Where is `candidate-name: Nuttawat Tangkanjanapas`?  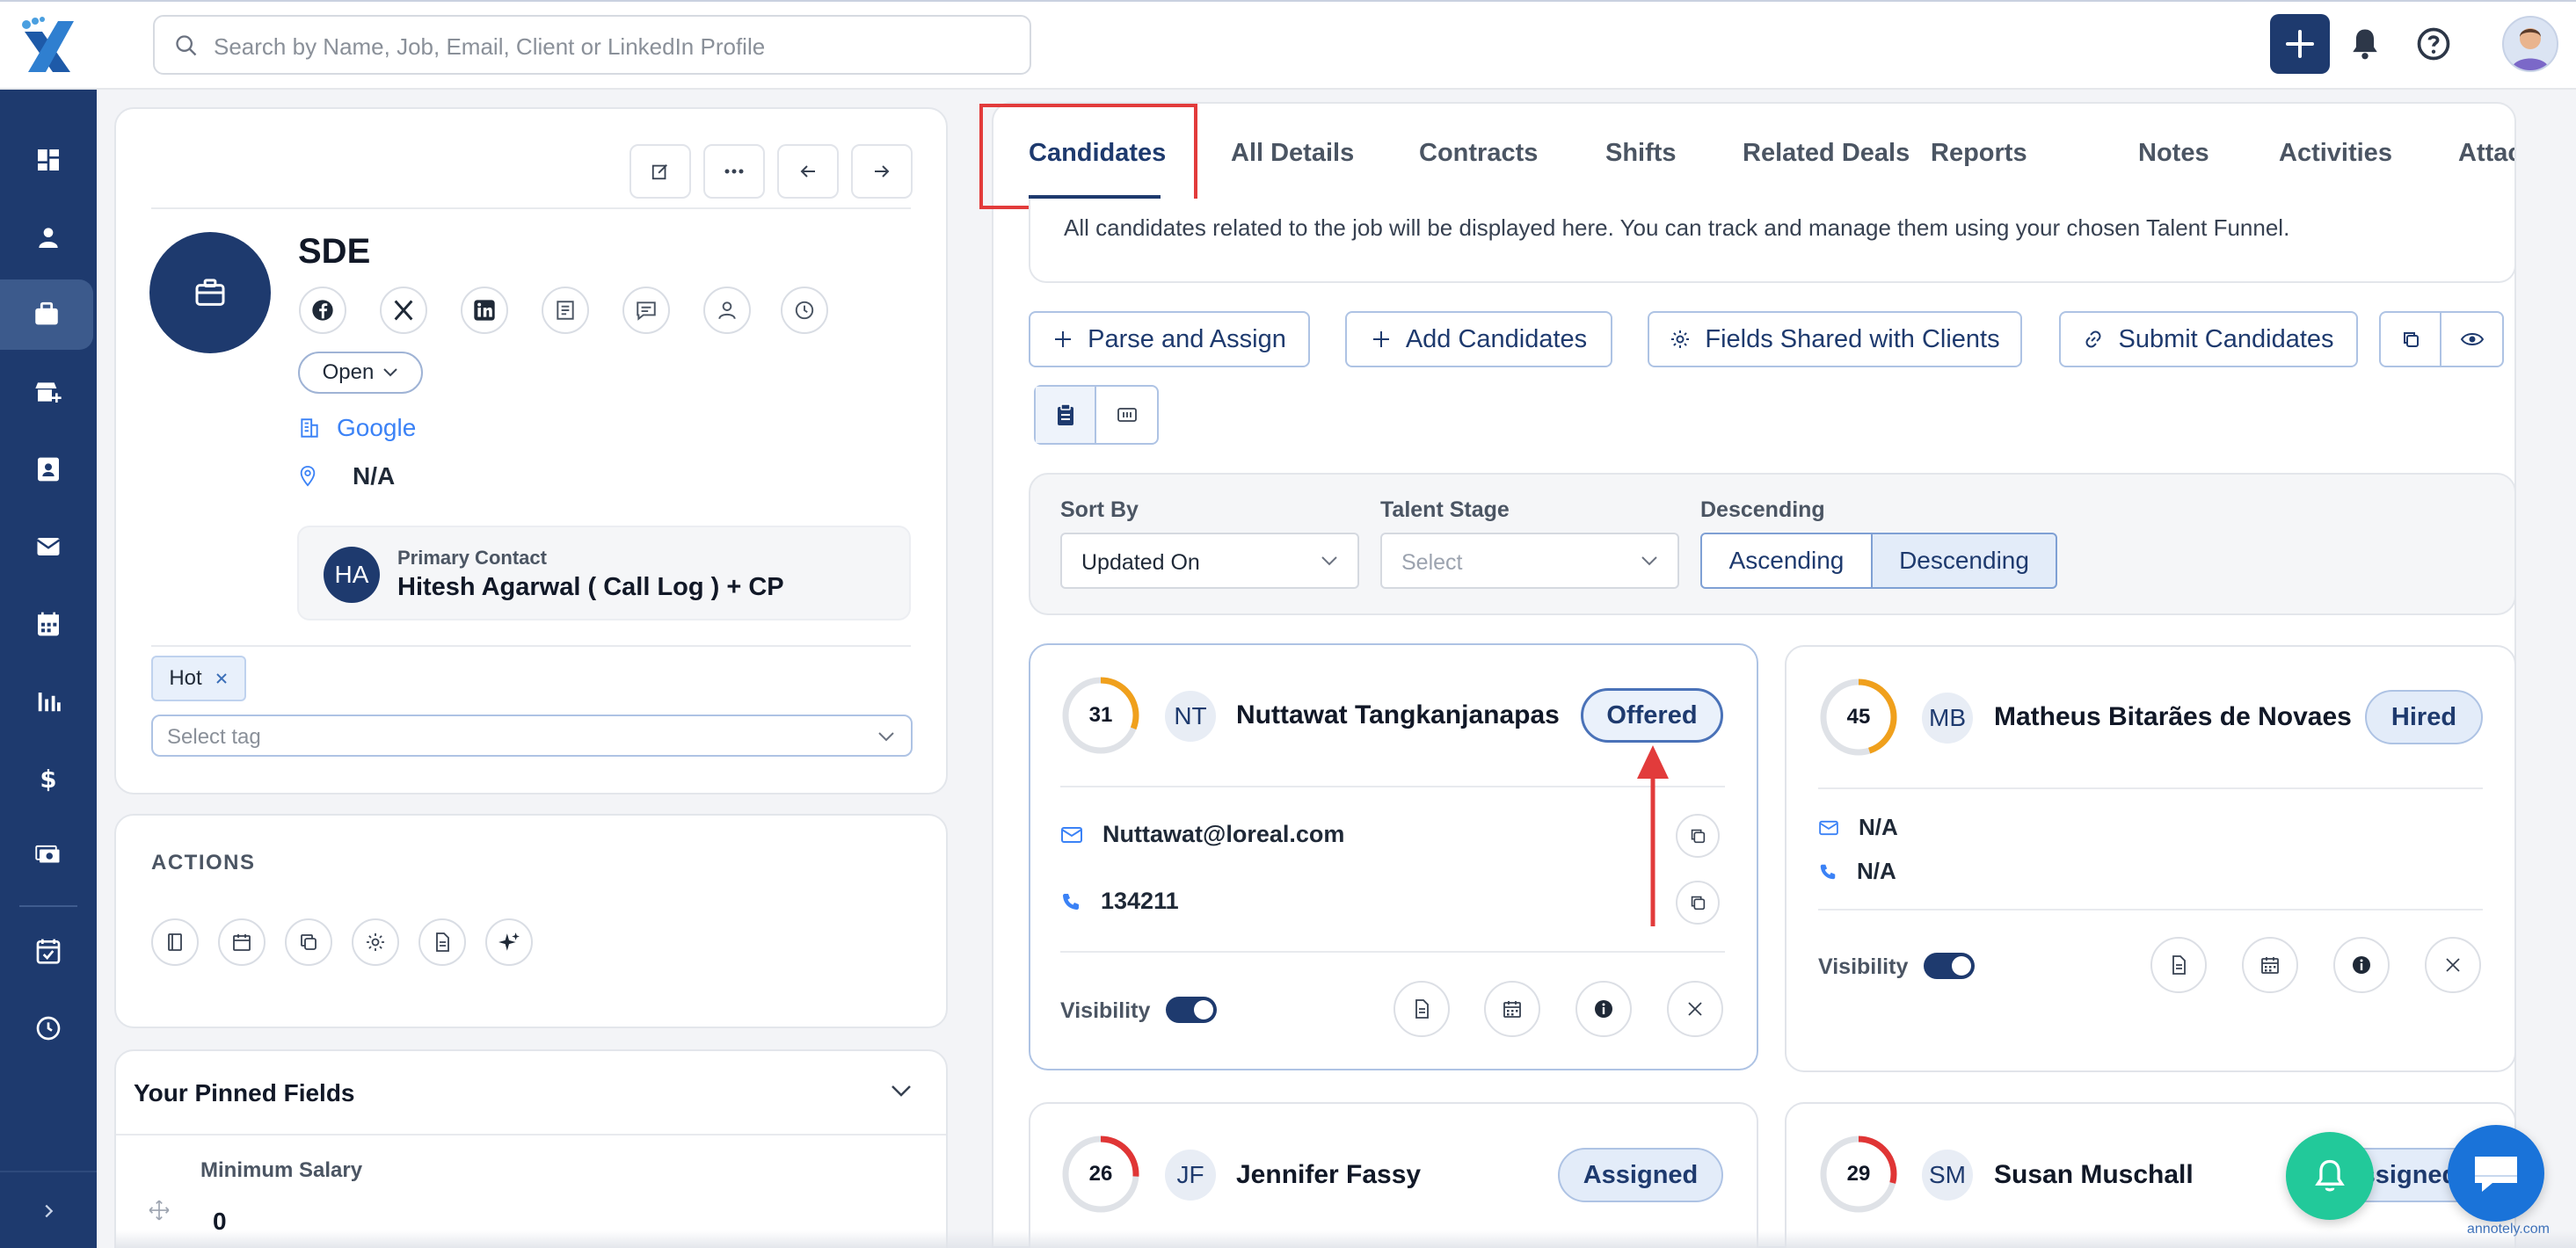 candidate-name: Nuttawat Tangkanjanapas is located at coordinates (1398, 715).